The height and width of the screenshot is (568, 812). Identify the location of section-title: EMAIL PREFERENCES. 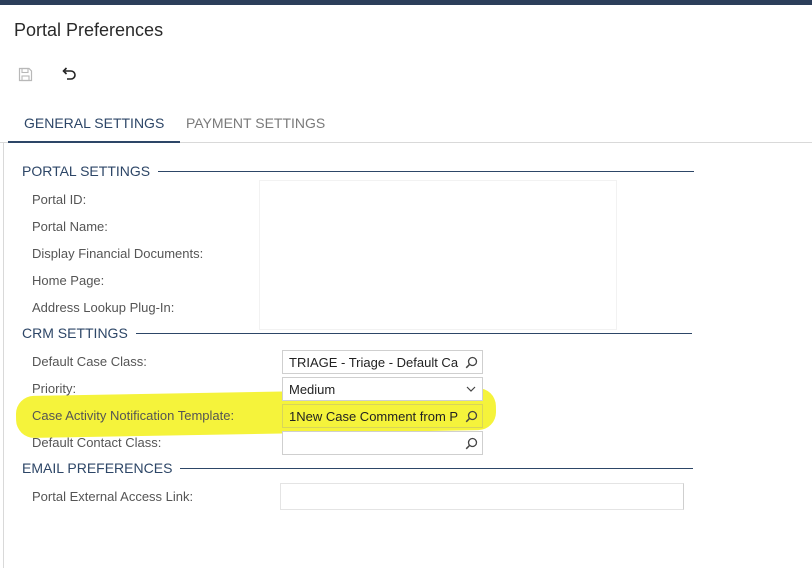
(97, 468).